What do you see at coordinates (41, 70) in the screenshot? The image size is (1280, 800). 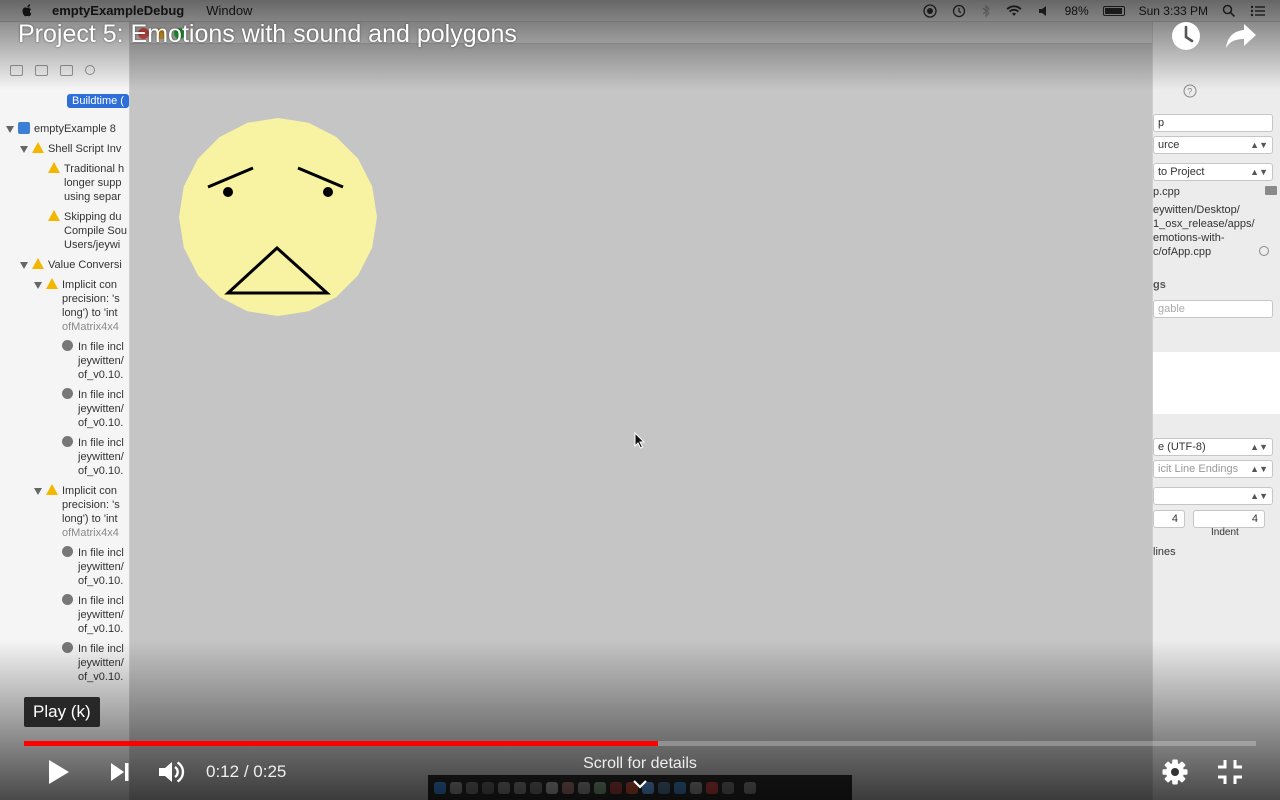 I see `source-control-icon` at bounding box center [41, 70].